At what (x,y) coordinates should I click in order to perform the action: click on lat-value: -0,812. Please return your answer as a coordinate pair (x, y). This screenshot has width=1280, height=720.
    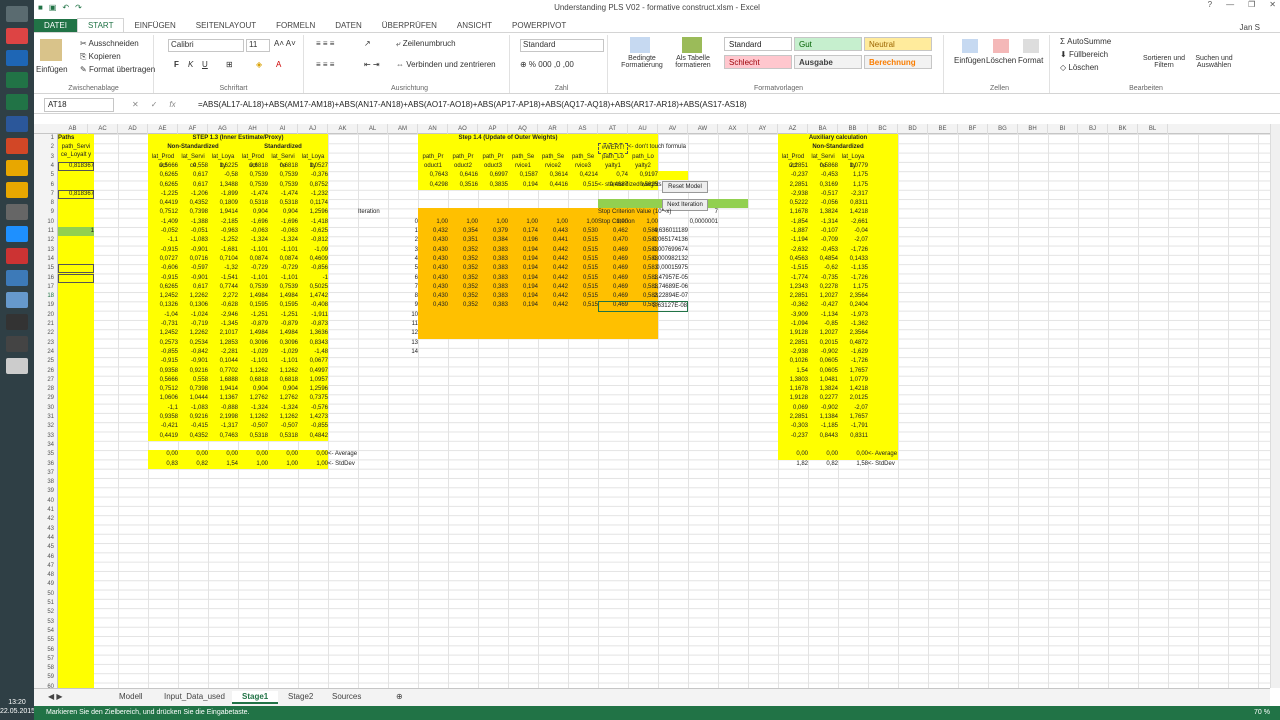
    Looking at the image, I should click on (313, 240).